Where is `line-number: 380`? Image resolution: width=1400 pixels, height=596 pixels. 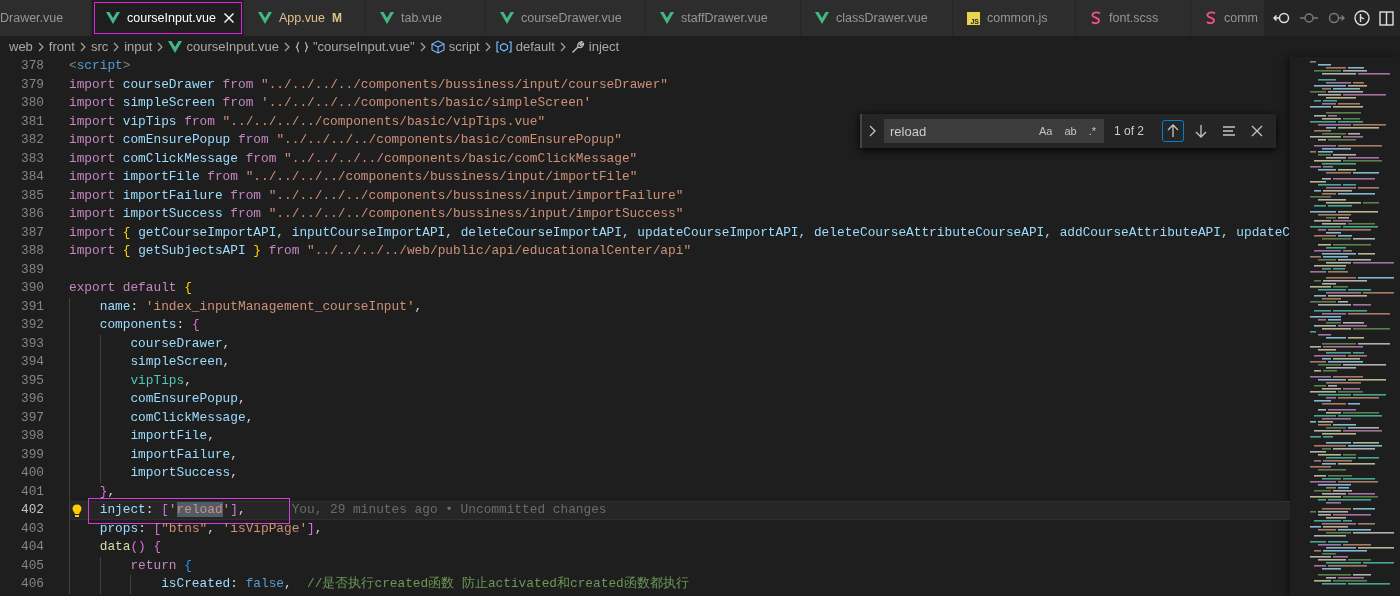 line-number: 380 is located at coordinates (31, 103).